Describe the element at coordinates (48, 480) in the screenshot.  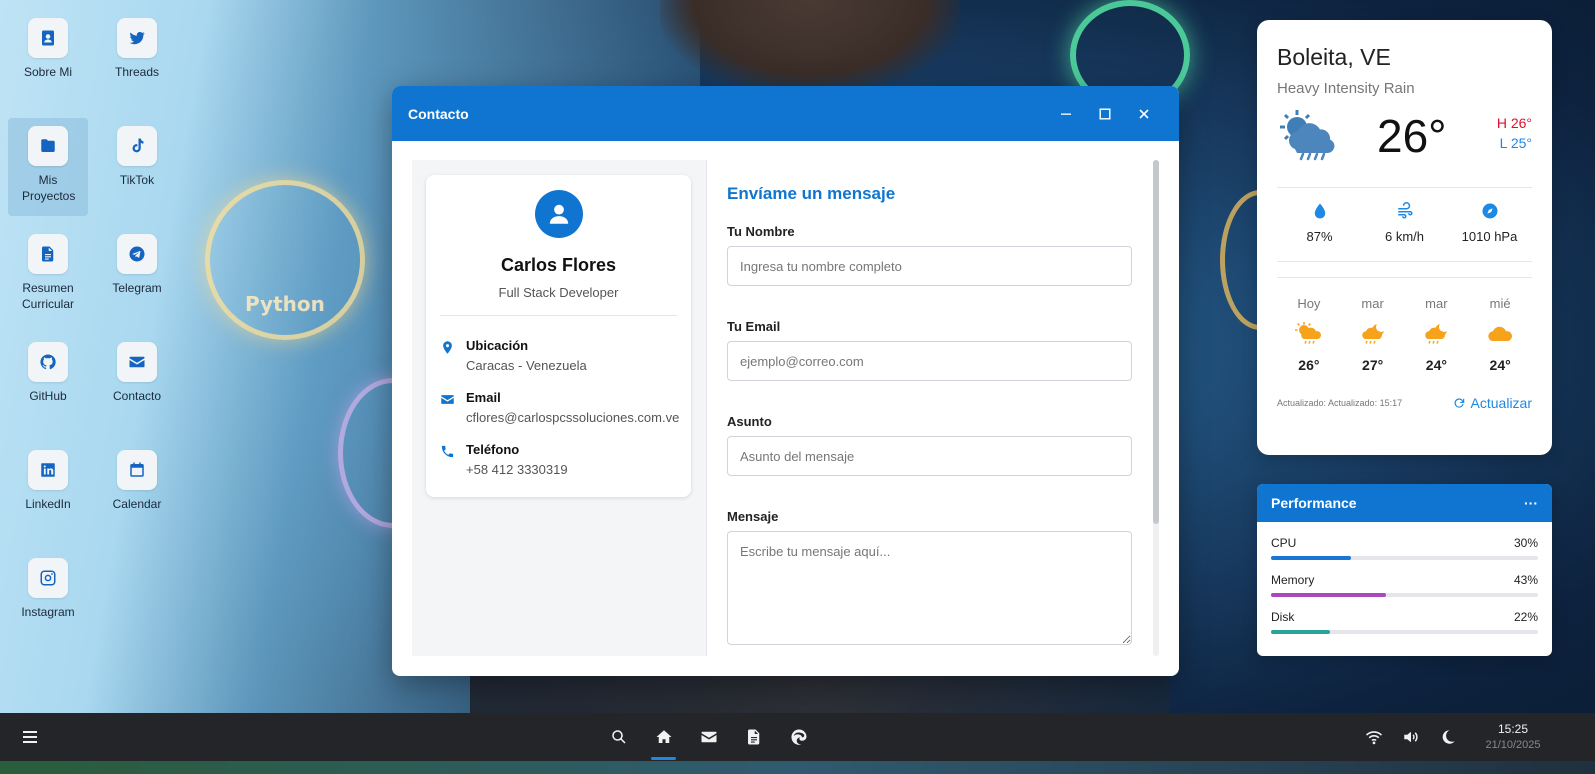
I see `desktop-icon-linkedin: LinkedIn` at that location.